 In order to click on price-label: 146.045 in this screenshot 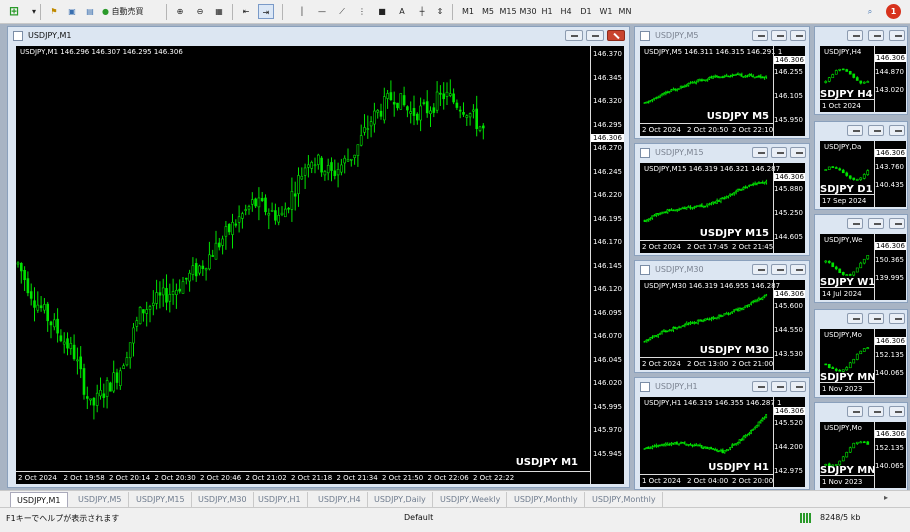, I will do `click(607, 359)`.